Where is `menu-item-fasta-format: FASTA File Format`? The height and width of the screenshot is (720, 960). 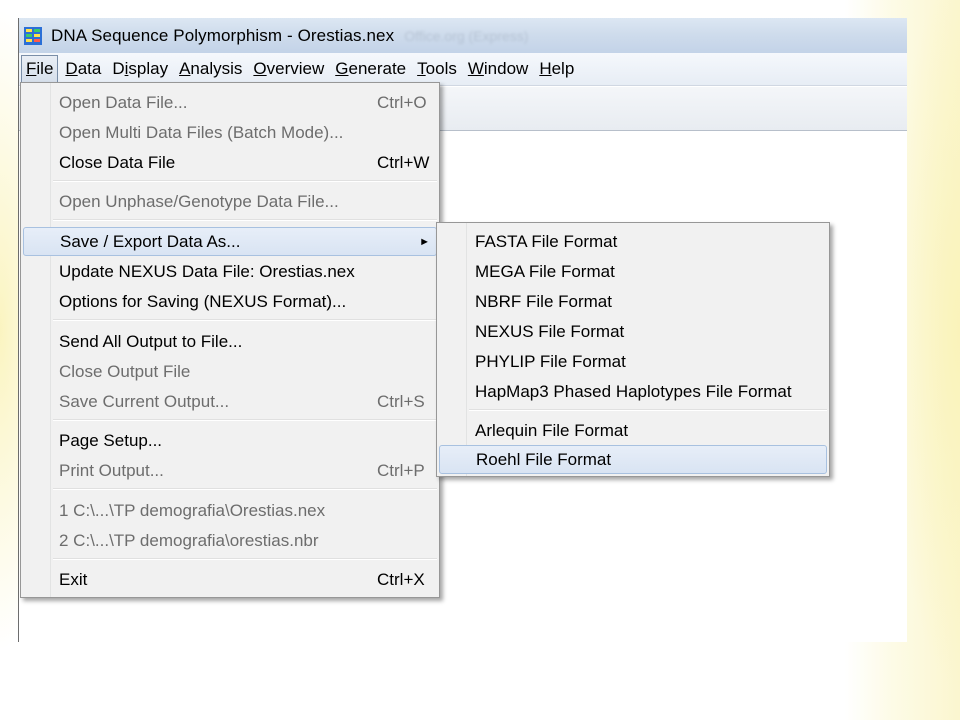 menu-item-fasta-format: FASTA File Format is located at coordinates (633, 241).